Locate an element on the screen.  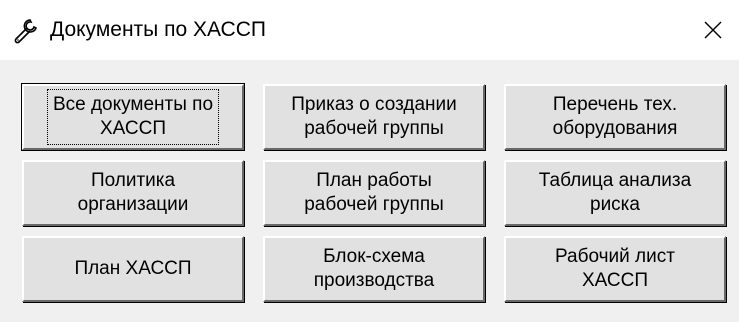
organization-policy-label: Политика организации is located at coordinates (133, 192).